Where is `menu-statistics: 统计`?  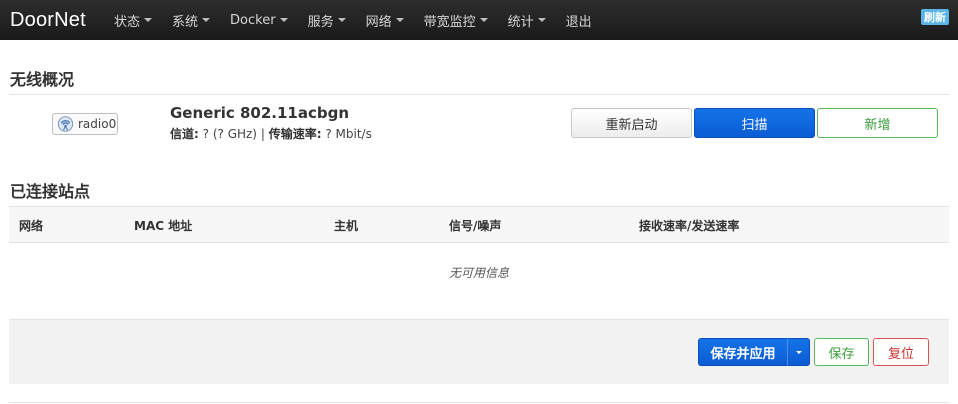
menu-statistics: 统计 is located at coordinates (527, 20).